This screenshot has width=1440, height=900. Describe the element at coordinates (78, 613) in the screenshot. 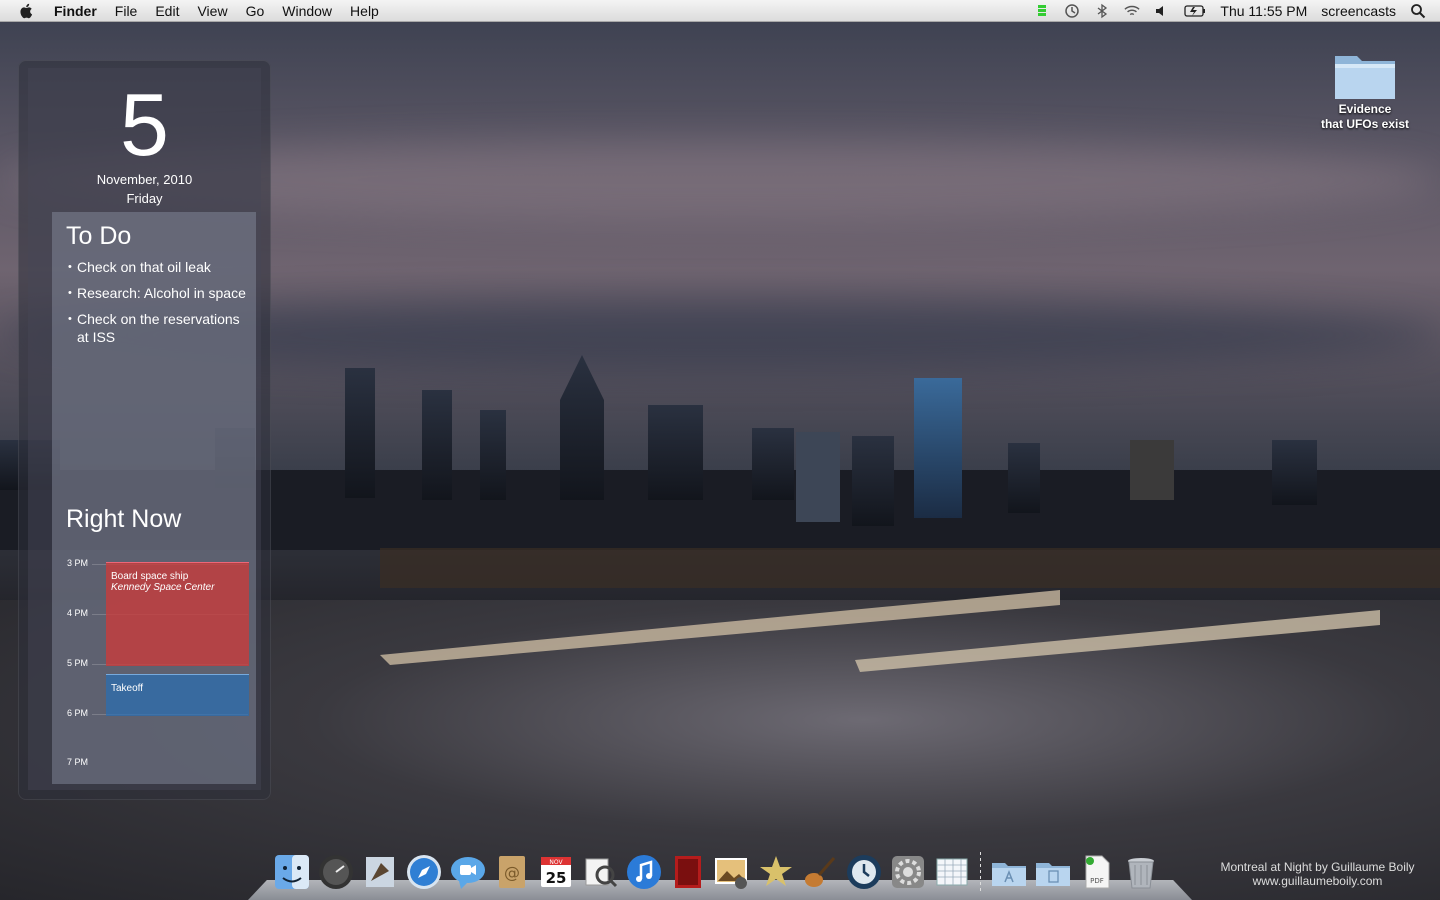

I see `hour-label: 4 PM` at that location.